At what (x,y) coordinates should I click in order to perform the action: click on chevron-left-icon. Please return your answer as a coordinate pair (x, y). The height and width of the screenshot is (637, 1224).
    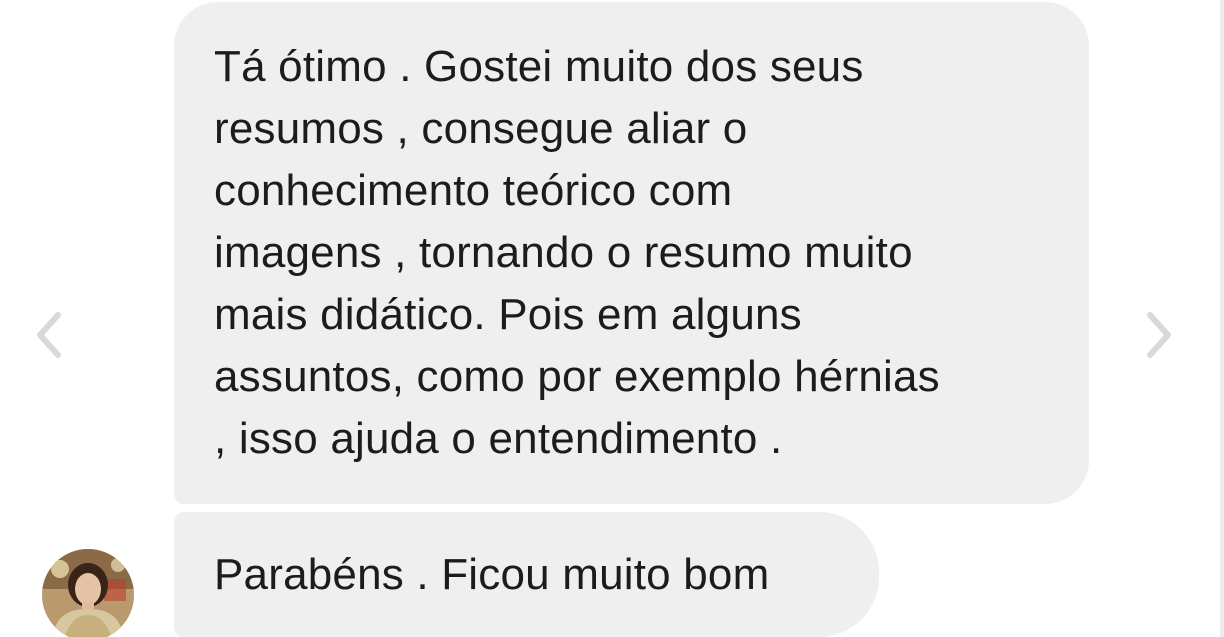
    Looking at the image, I should click on (49, 335).